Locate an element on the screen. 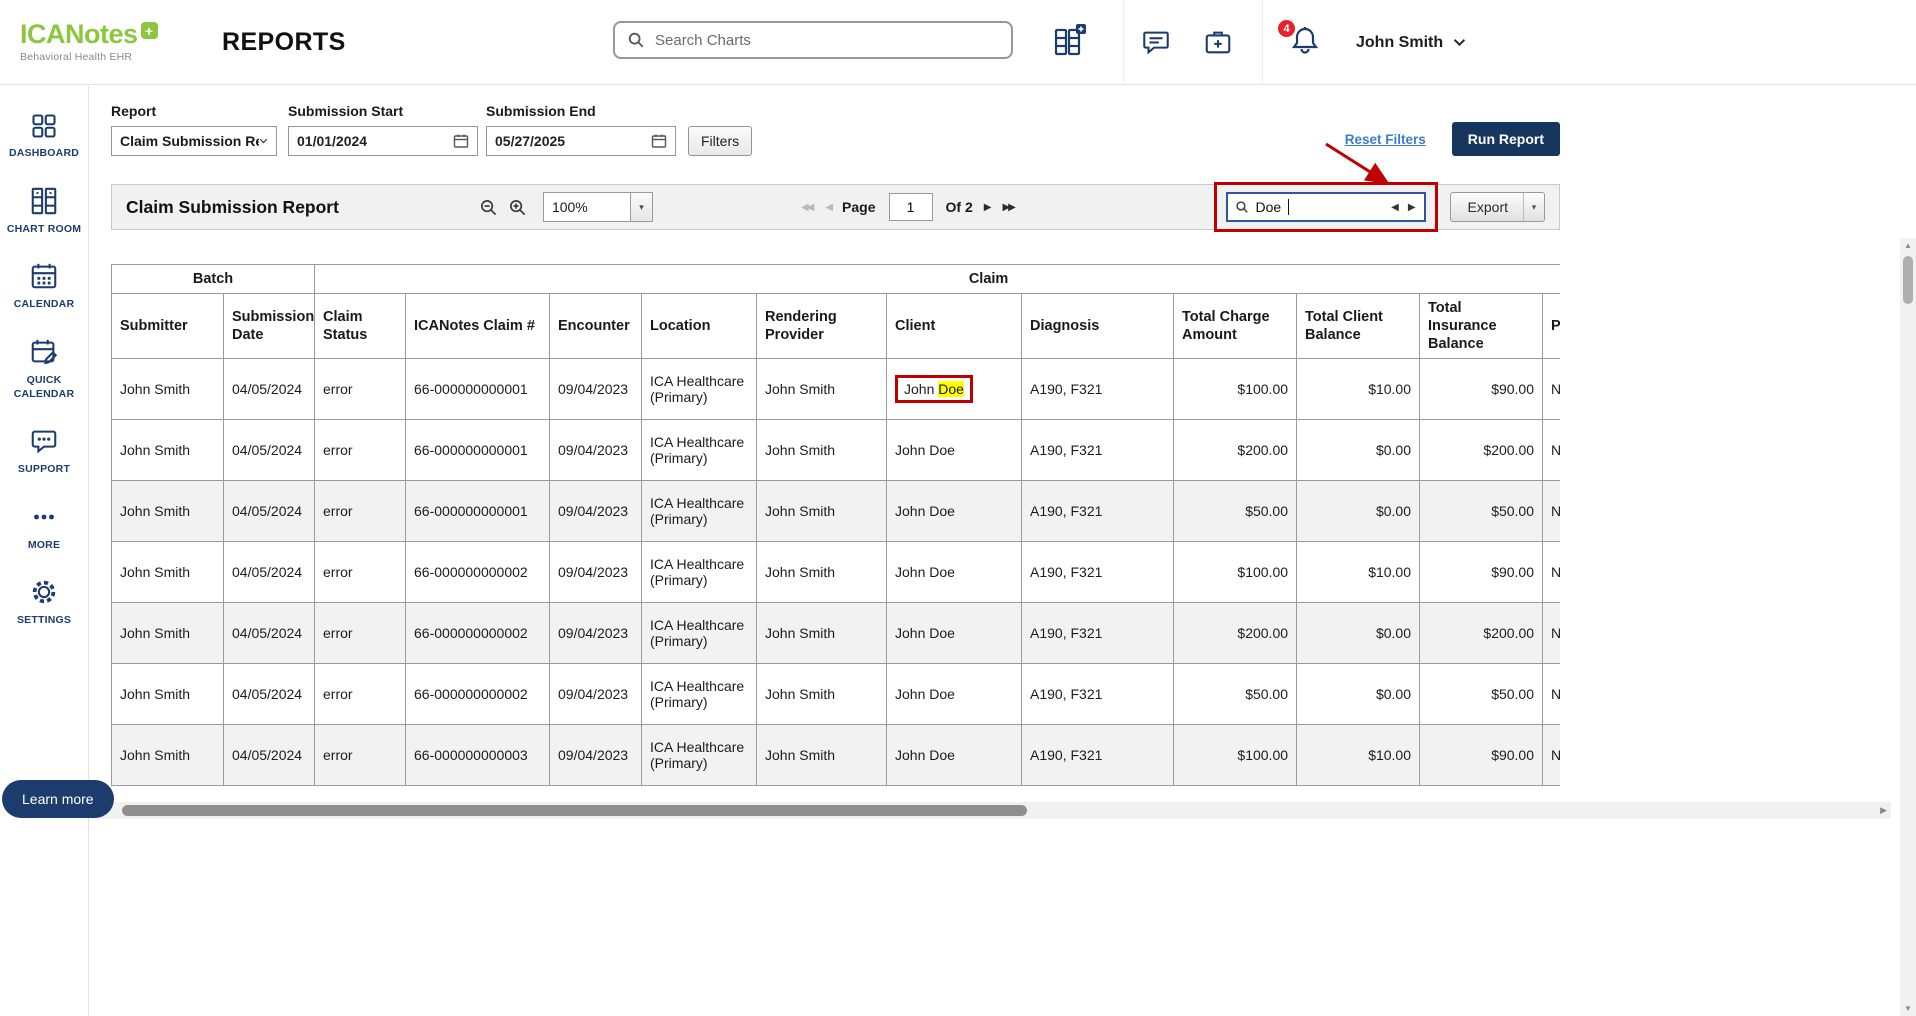  vertical-scrollbar: ▲ ▼ is located at coordinates (1908, 627).